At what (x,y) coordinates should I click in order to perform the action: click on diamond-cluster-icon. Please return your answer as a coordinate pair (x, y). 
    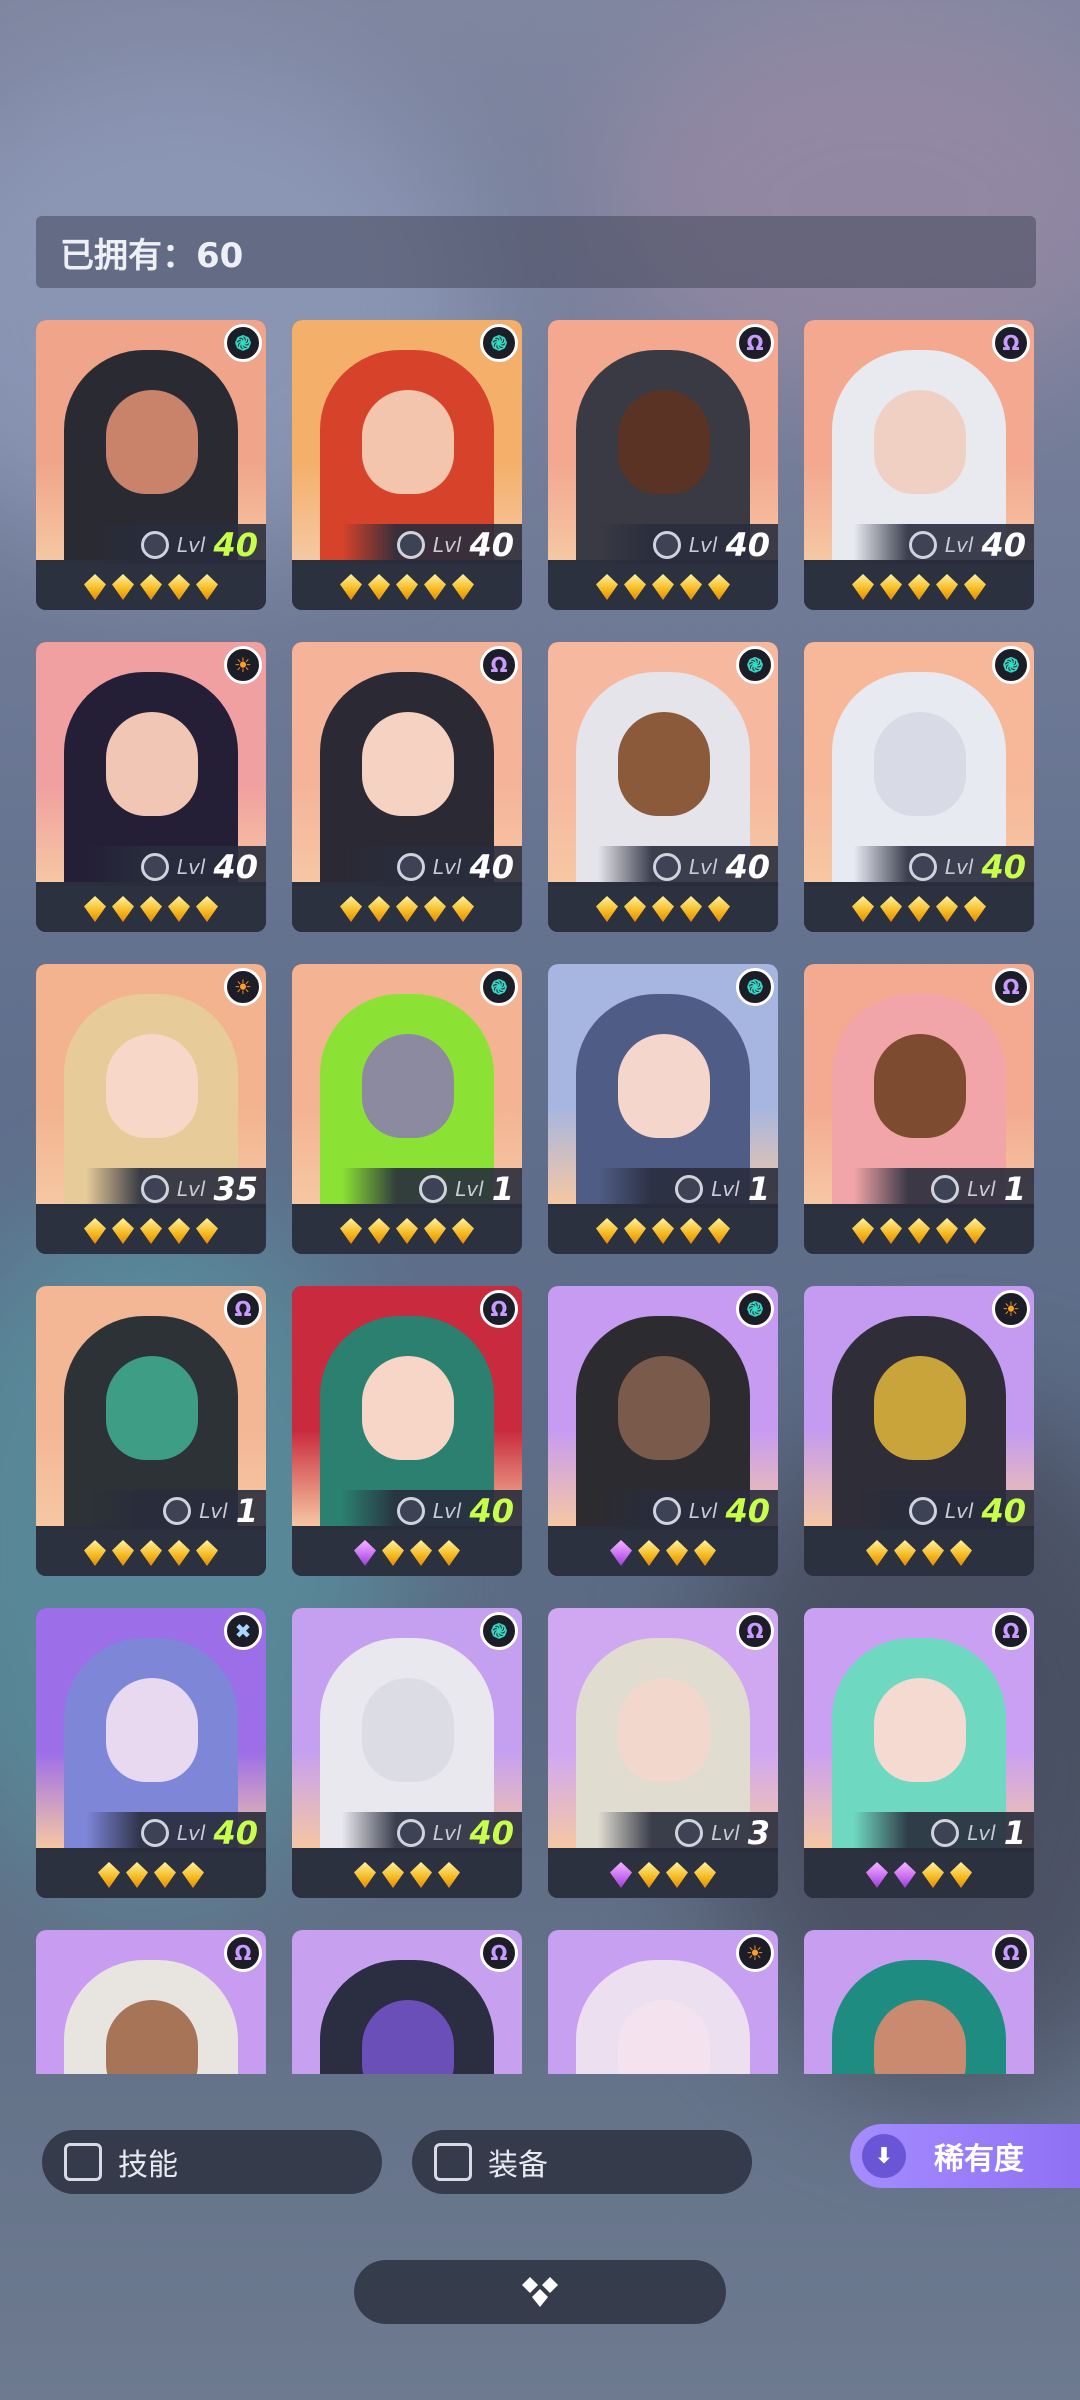
    Looking at the image, I should click on (540, 2292).